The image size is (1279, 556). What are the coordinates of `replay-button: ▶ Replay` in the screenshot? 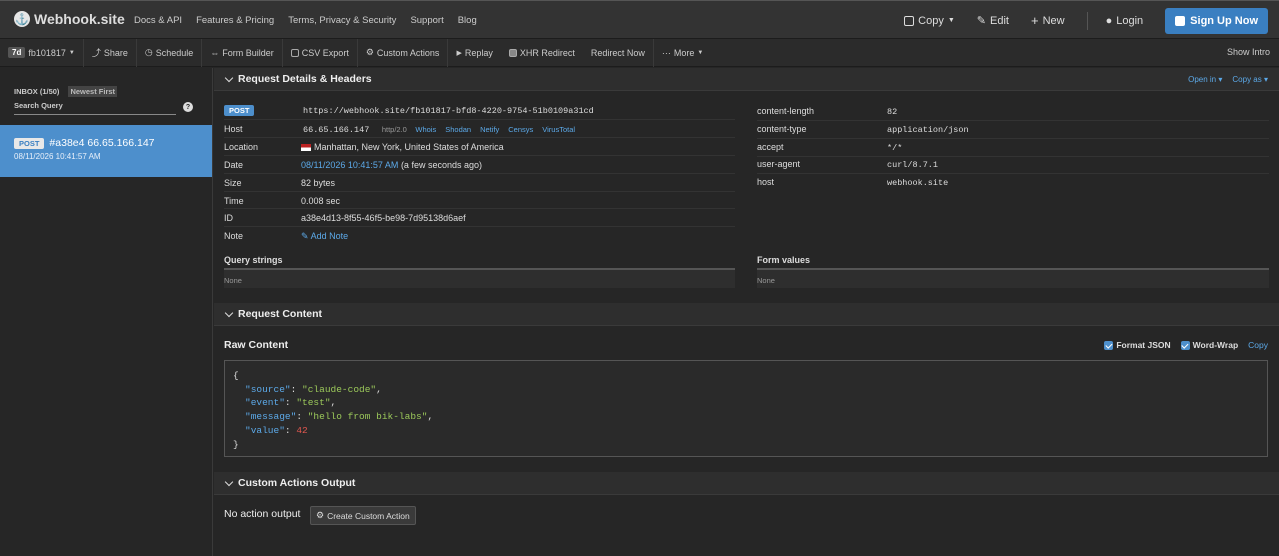 It's located at (474, 53).